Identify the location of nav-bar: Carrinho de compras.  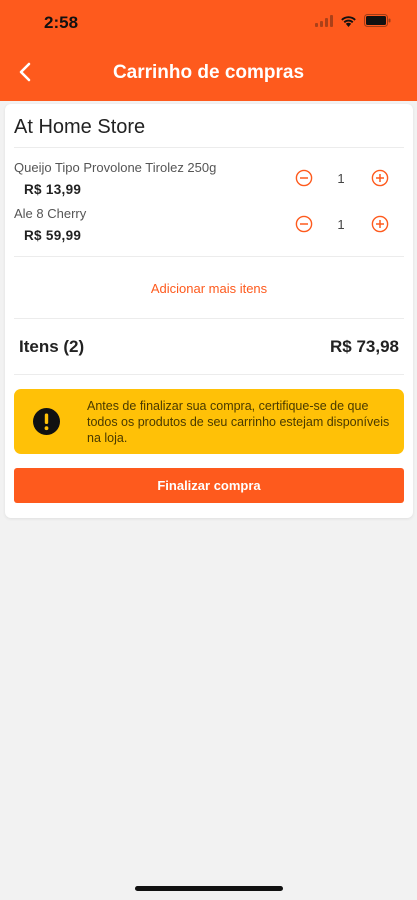
(208, 73).